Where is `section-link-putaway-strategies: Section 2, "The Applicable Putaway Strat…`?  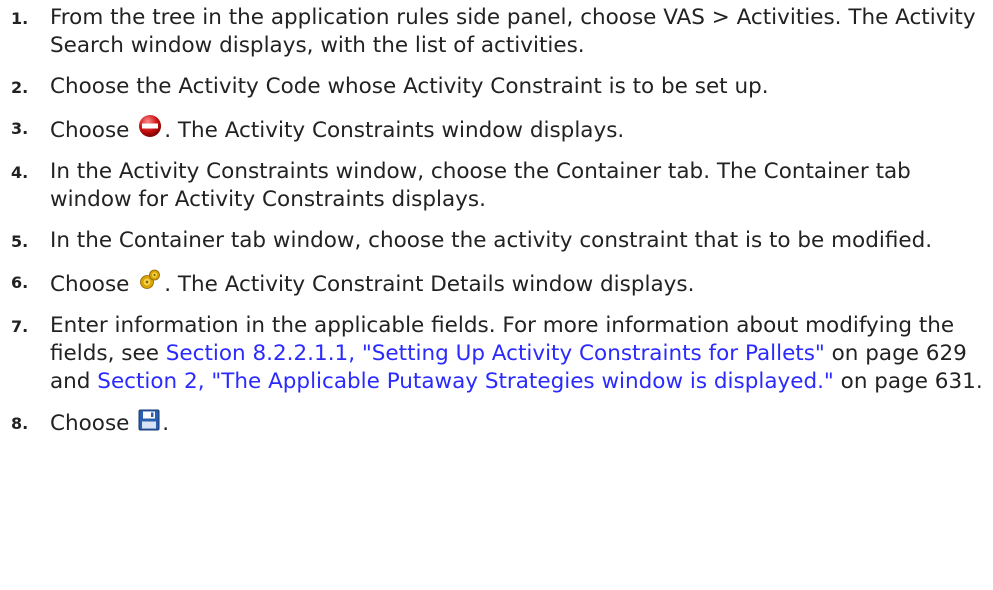 section-link-putaway-strategies: Section 2, "The Applicable Putaway Strat… is located at coordinates (465, 381).